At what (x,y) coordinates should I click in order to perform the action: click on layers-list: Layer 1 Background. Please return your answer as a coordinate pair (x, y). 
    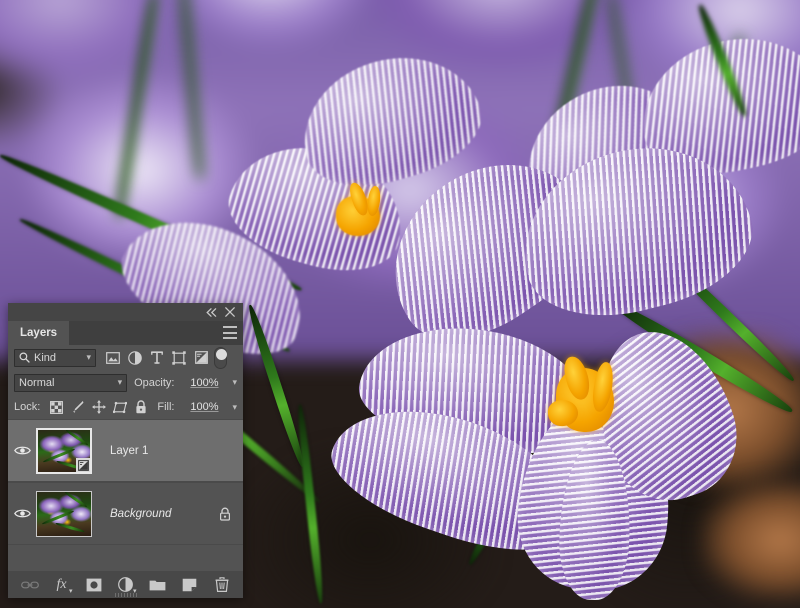
    Looking at the image, I should click on (125, 482).